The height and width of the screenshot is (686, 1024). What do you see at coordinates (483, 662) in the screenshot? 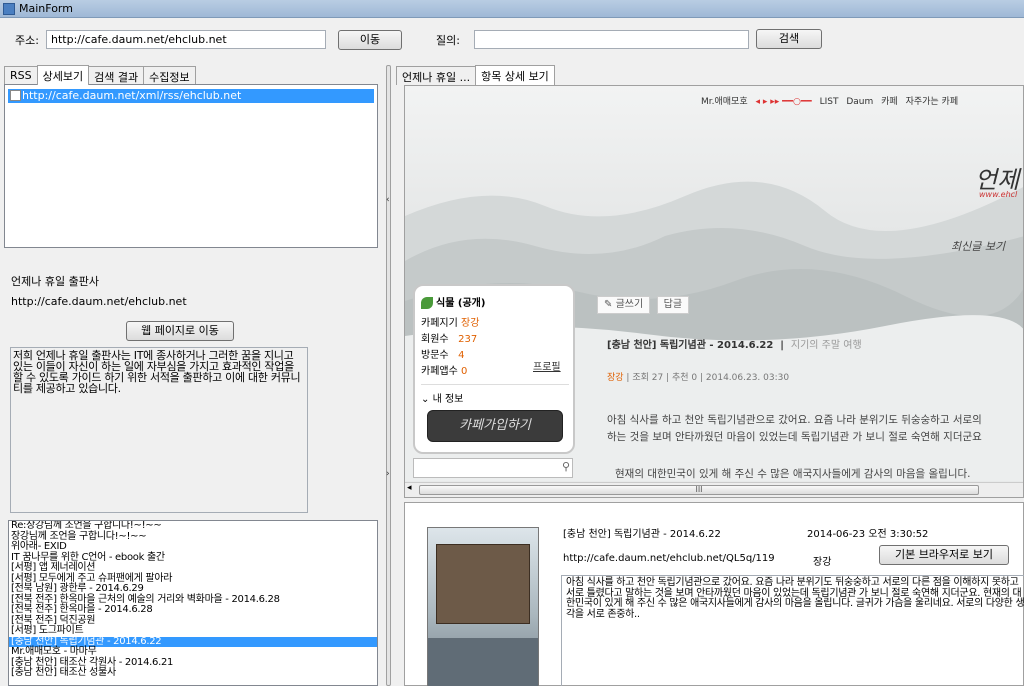
I see `ground-image` at bounding box center [483, 662].